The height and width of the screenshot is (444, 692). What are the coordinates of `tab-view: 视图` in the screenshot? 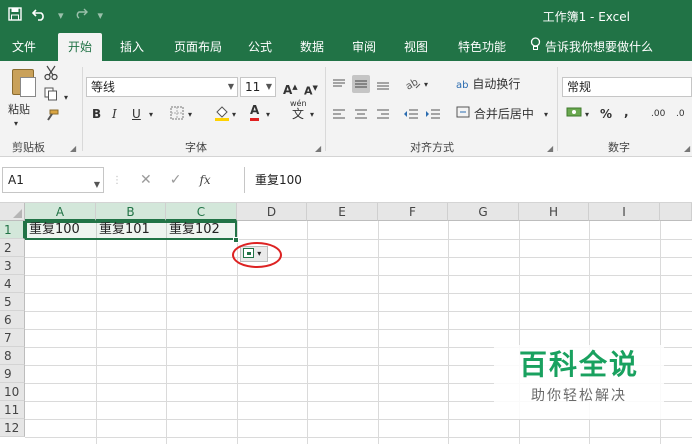 It's located at (416, 47).